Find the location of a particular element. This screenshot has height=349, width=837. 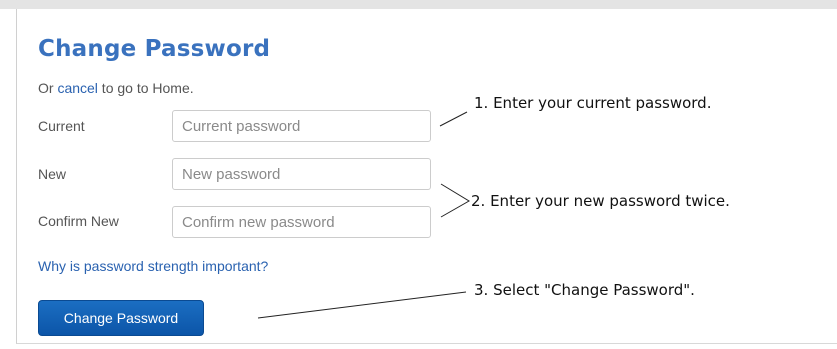

annotation-step-1: 1. Enter your current password. is located at coordinates (593, 103).